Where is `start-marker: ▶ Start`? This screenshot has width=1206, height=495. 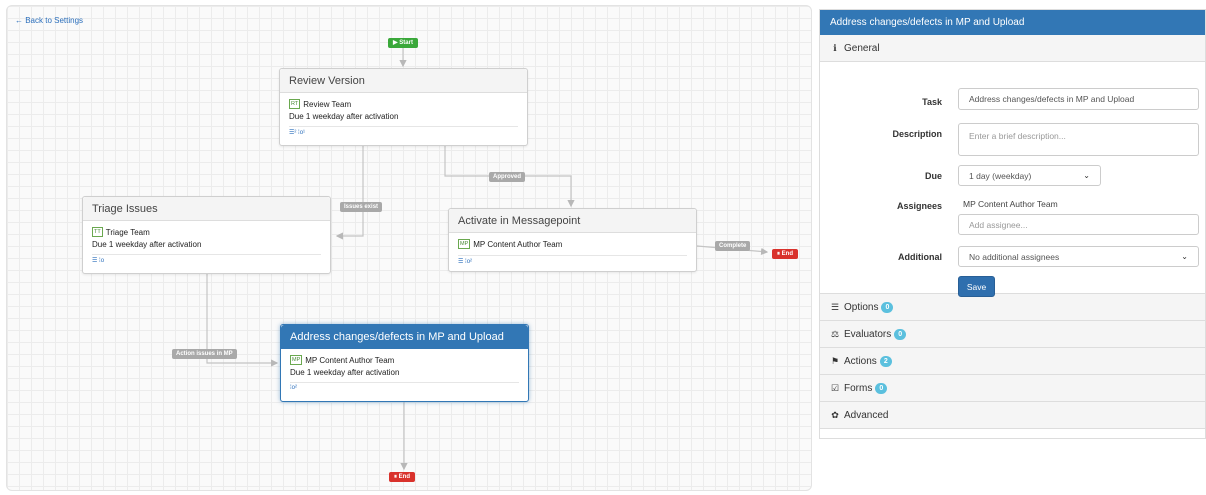
start-marker: ▶ Start is located at coordinates (403, 43).